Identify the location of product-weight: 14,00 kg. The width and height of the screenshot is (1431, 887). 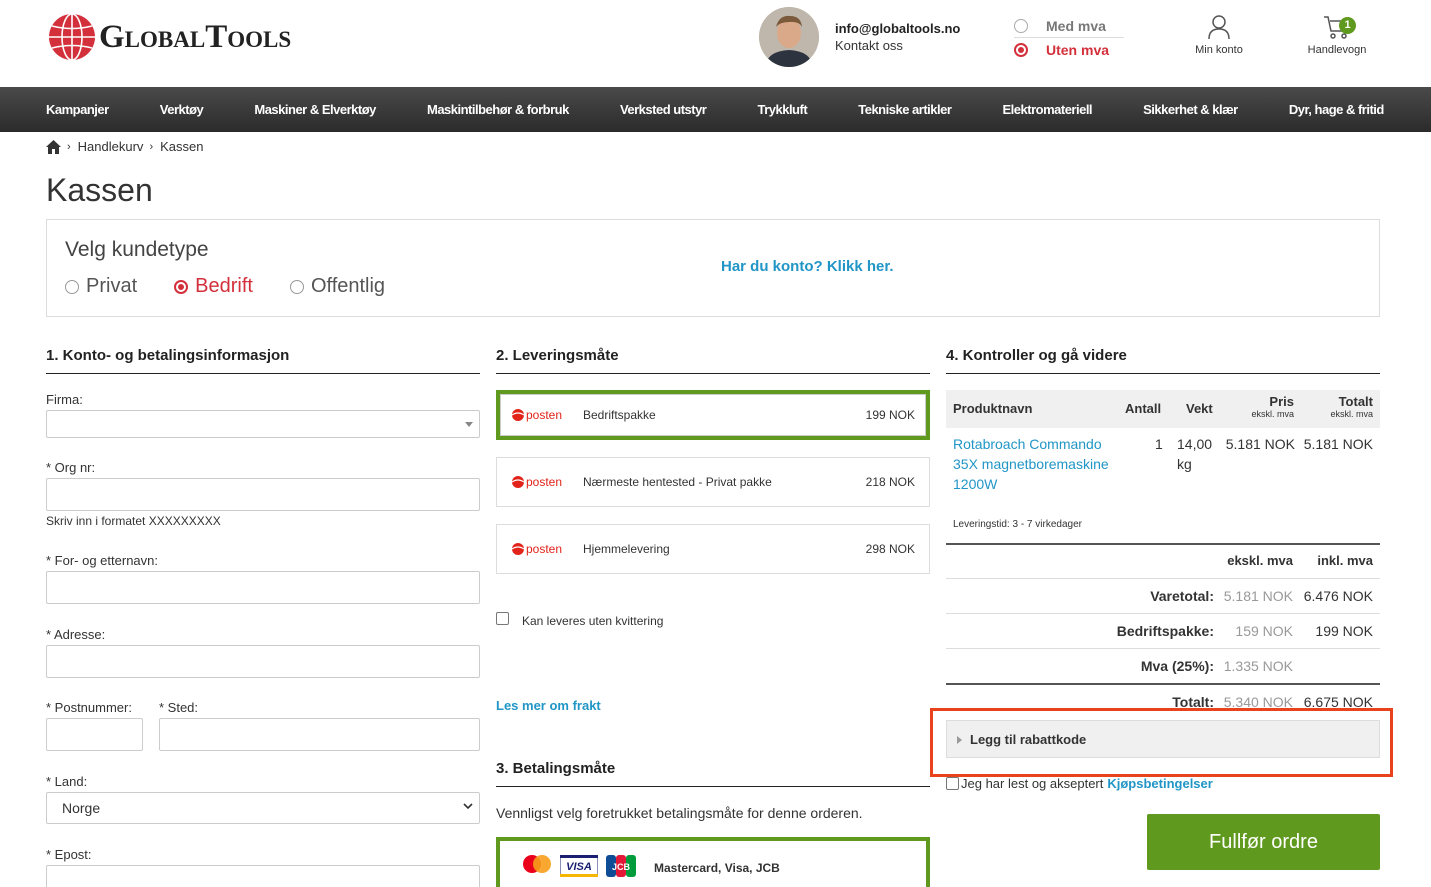
(1195, 454).